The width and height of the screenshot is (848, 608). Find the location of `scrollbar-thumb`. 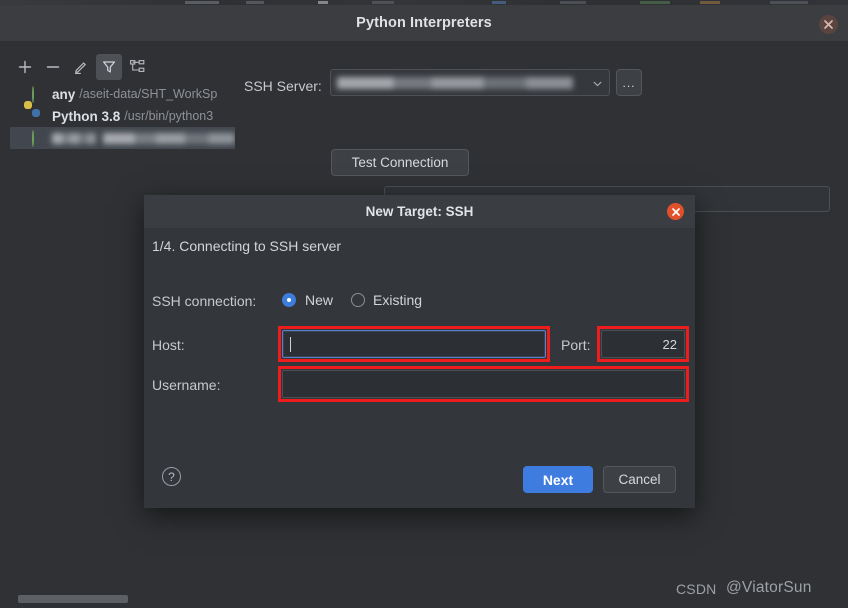

scrollbar-thumb is located at coordinates (73, 599).